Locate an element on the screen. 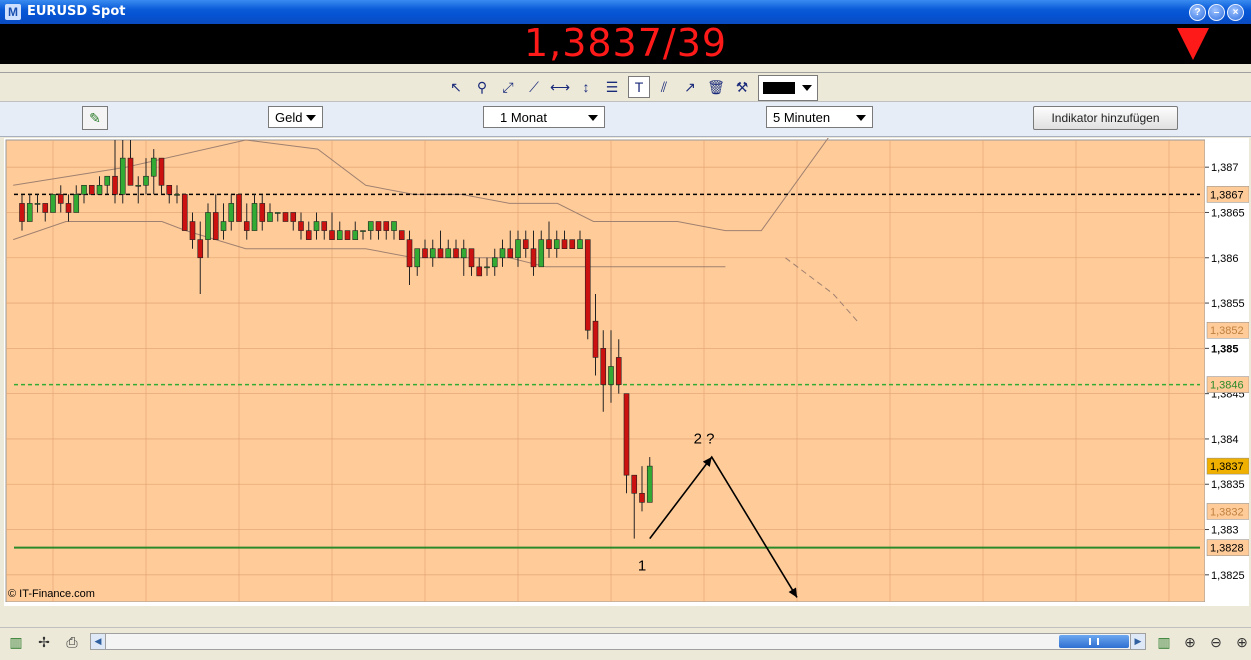 The width and height of the screenshot is (1251, 660). zoom-out-icon: ⊖ is located at coordinates (1216, 642).